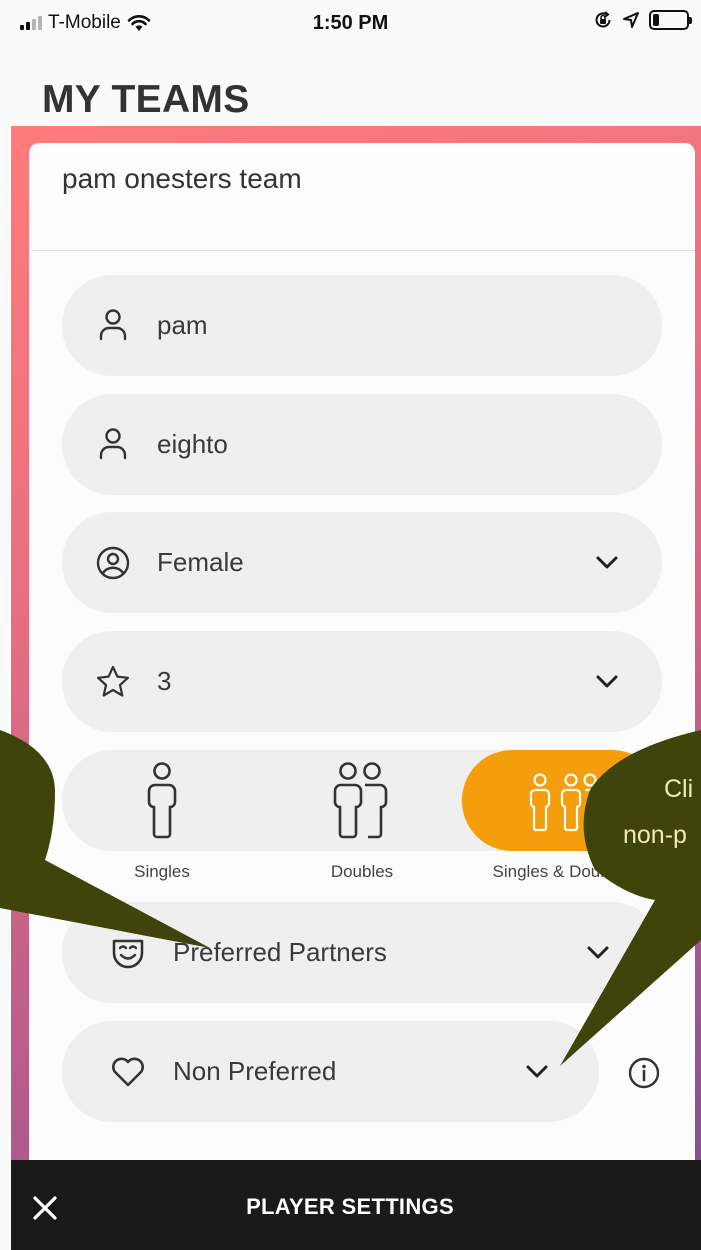  I want to click on last-name-field: eighto, so click(362, 444).